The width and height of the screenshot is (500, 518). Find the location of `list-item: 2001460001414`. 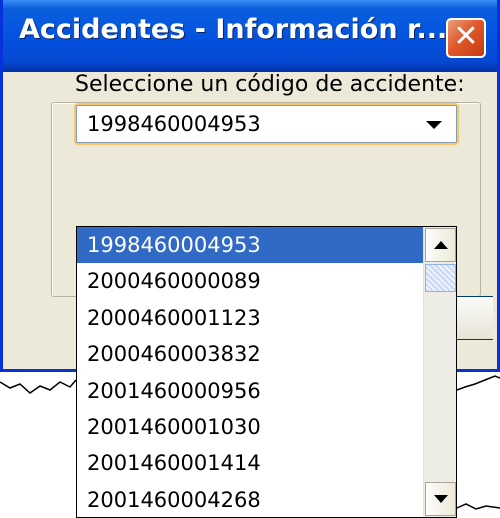

list-item: 2001460001414 is located at coordinates (250, 463).